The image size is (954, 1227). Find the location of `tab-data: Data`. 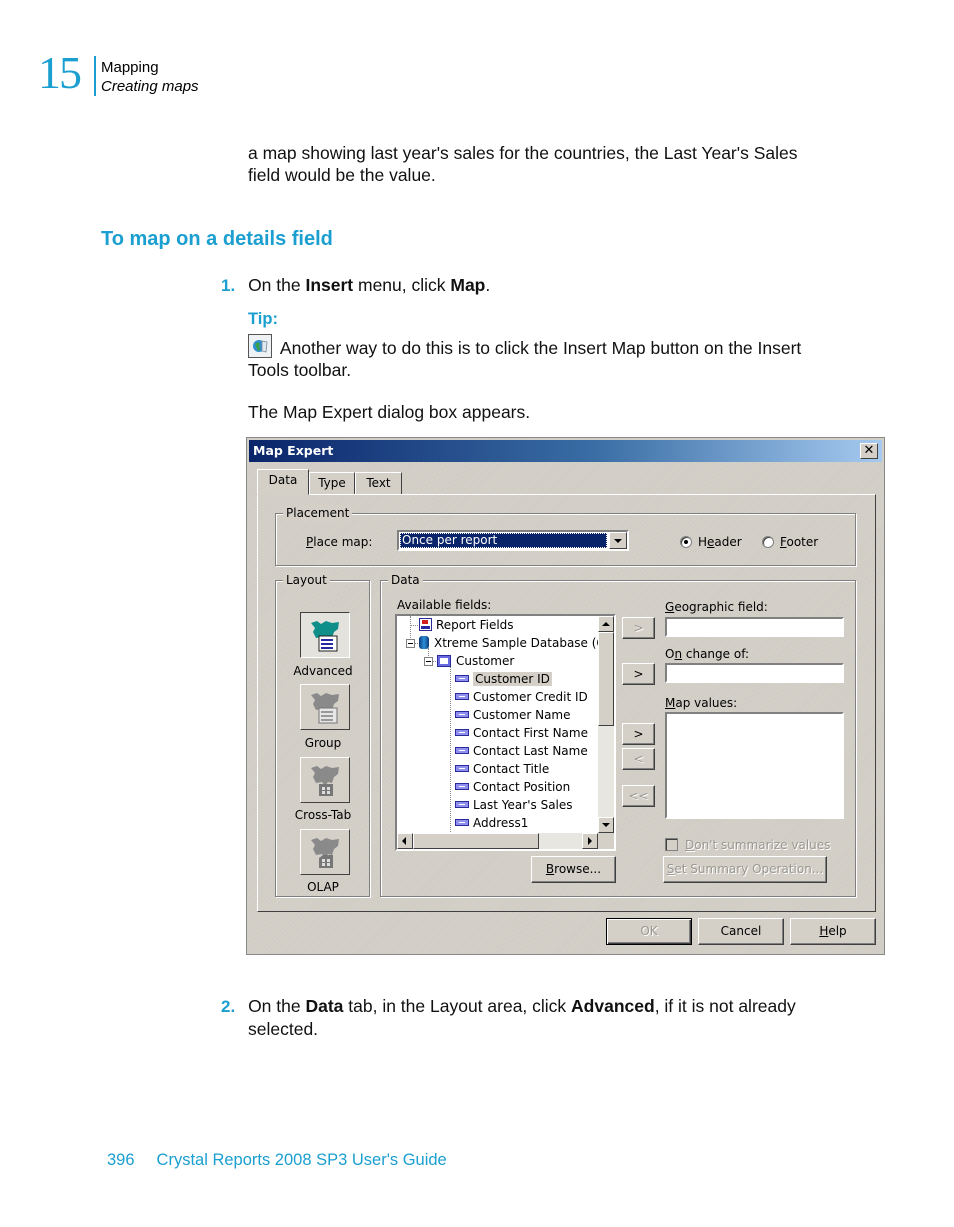

tab-data: Data is located at coordinates (283, 482).